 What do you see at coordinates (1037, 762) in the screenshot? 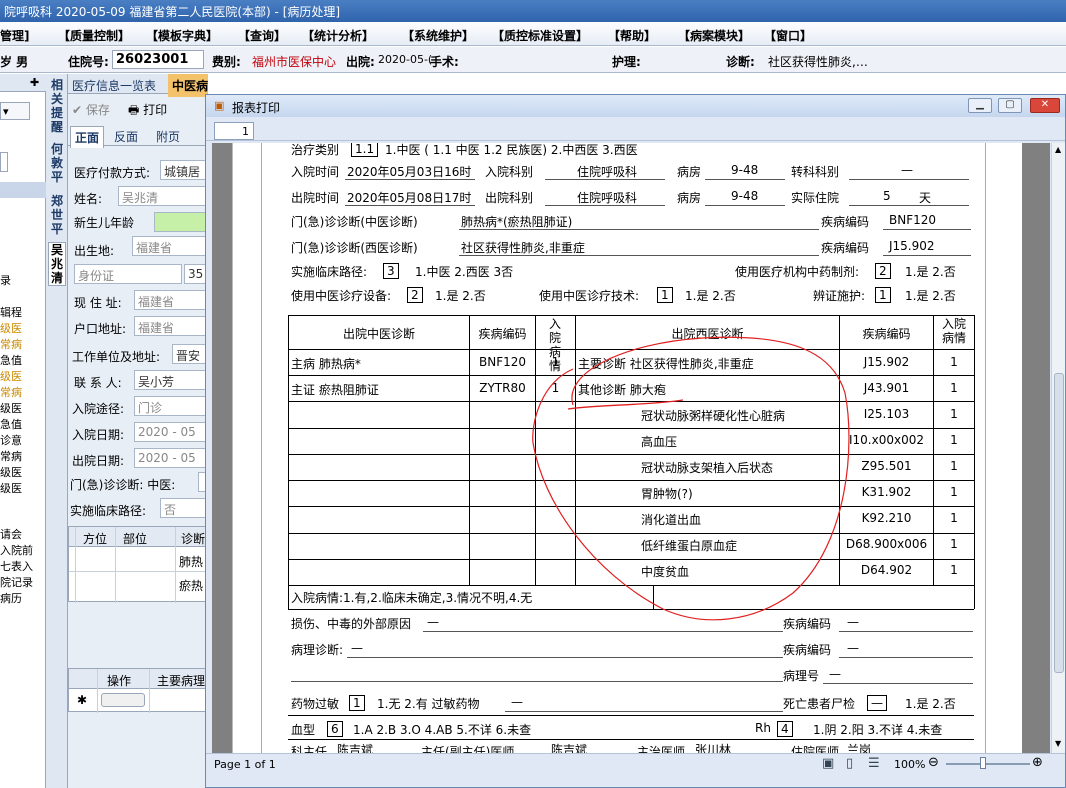
I see `zoom-in-icon: ⊕` at bounding box center [1037, 762].